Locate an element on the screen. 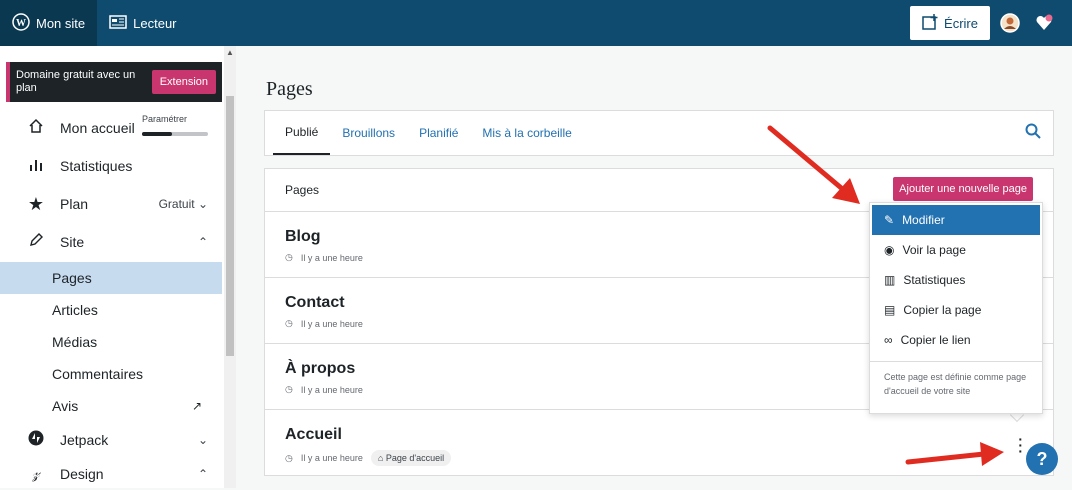 The image size is (1072, 490). search-icon is located at coordinates (1033, 133).